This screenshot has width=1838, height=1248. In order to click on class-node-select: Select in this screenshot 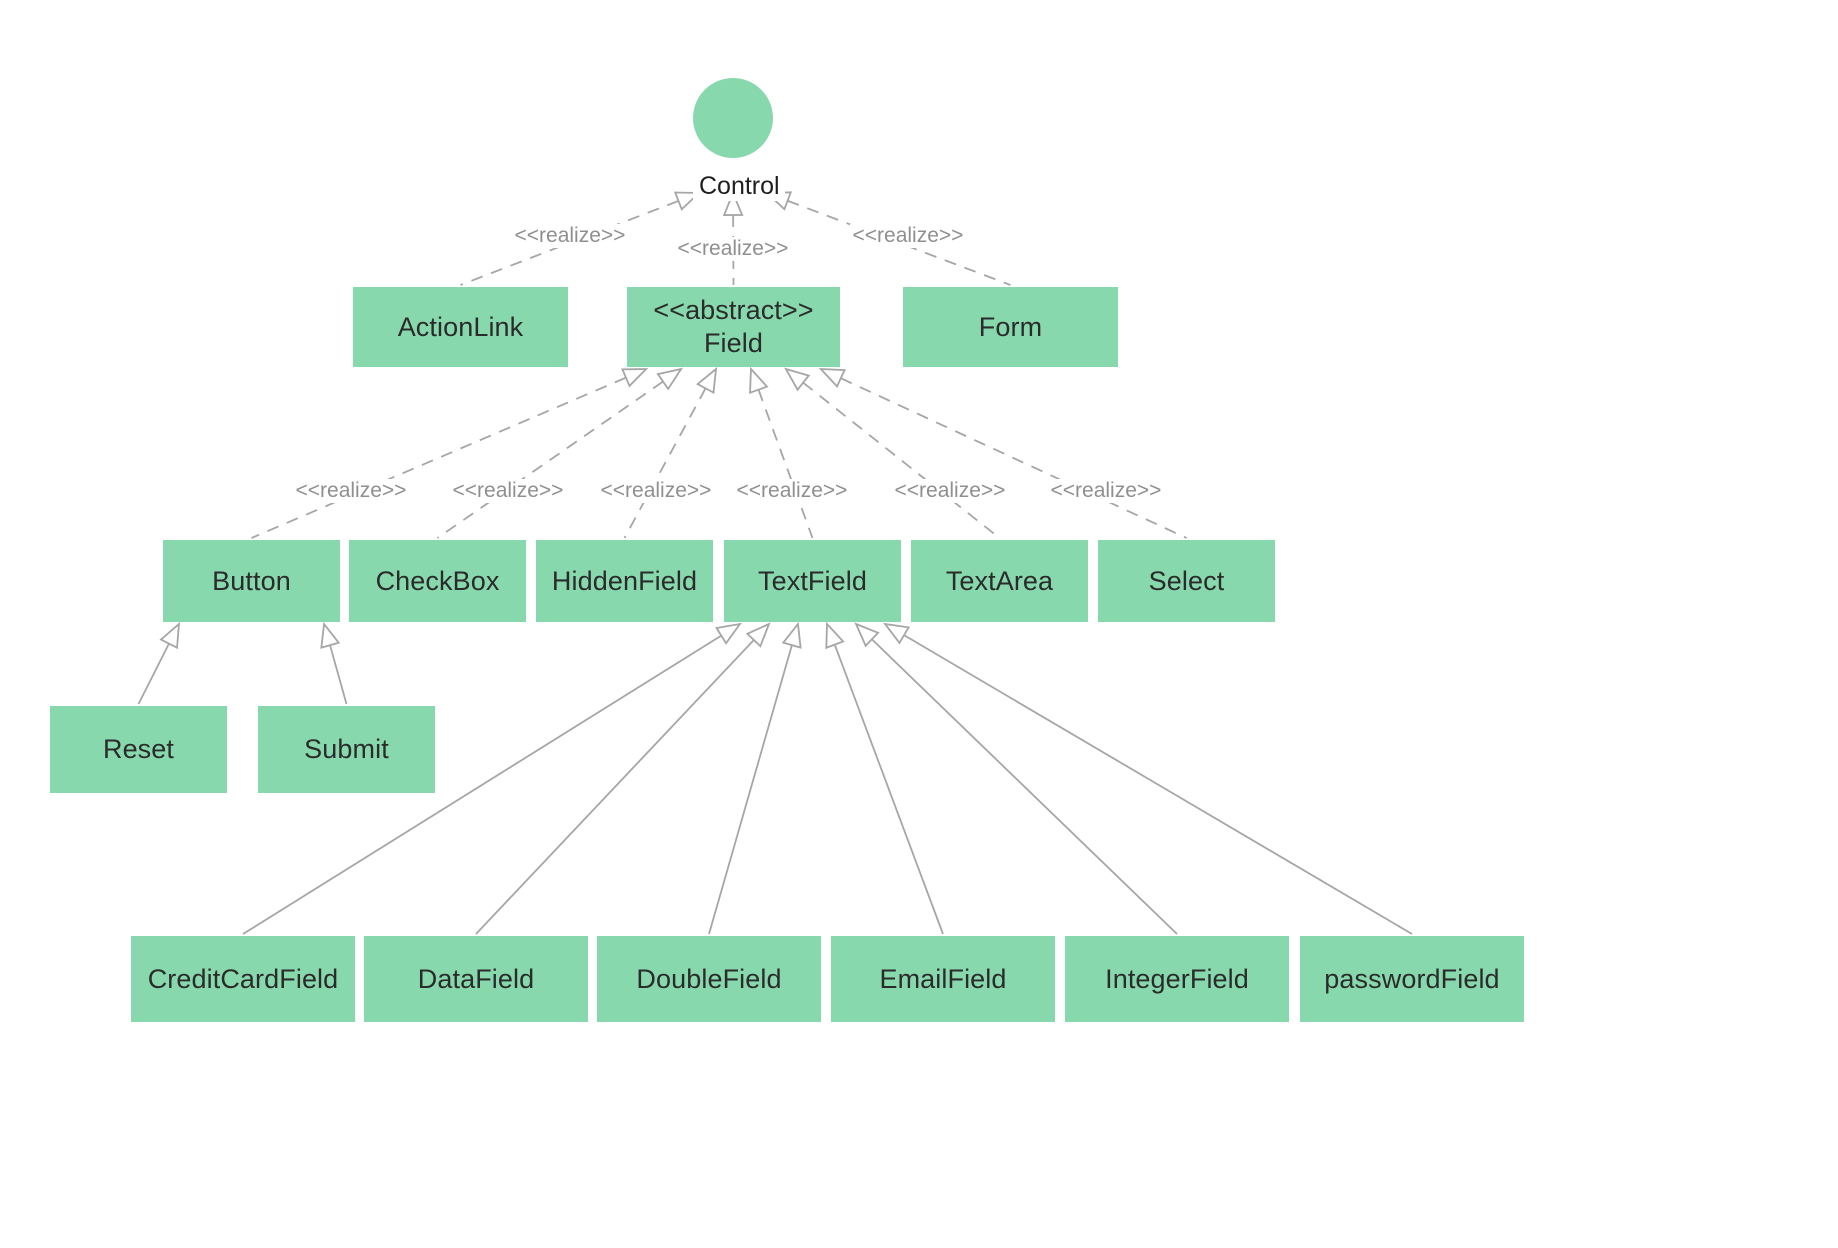, I will do `click(1186, 581)`.